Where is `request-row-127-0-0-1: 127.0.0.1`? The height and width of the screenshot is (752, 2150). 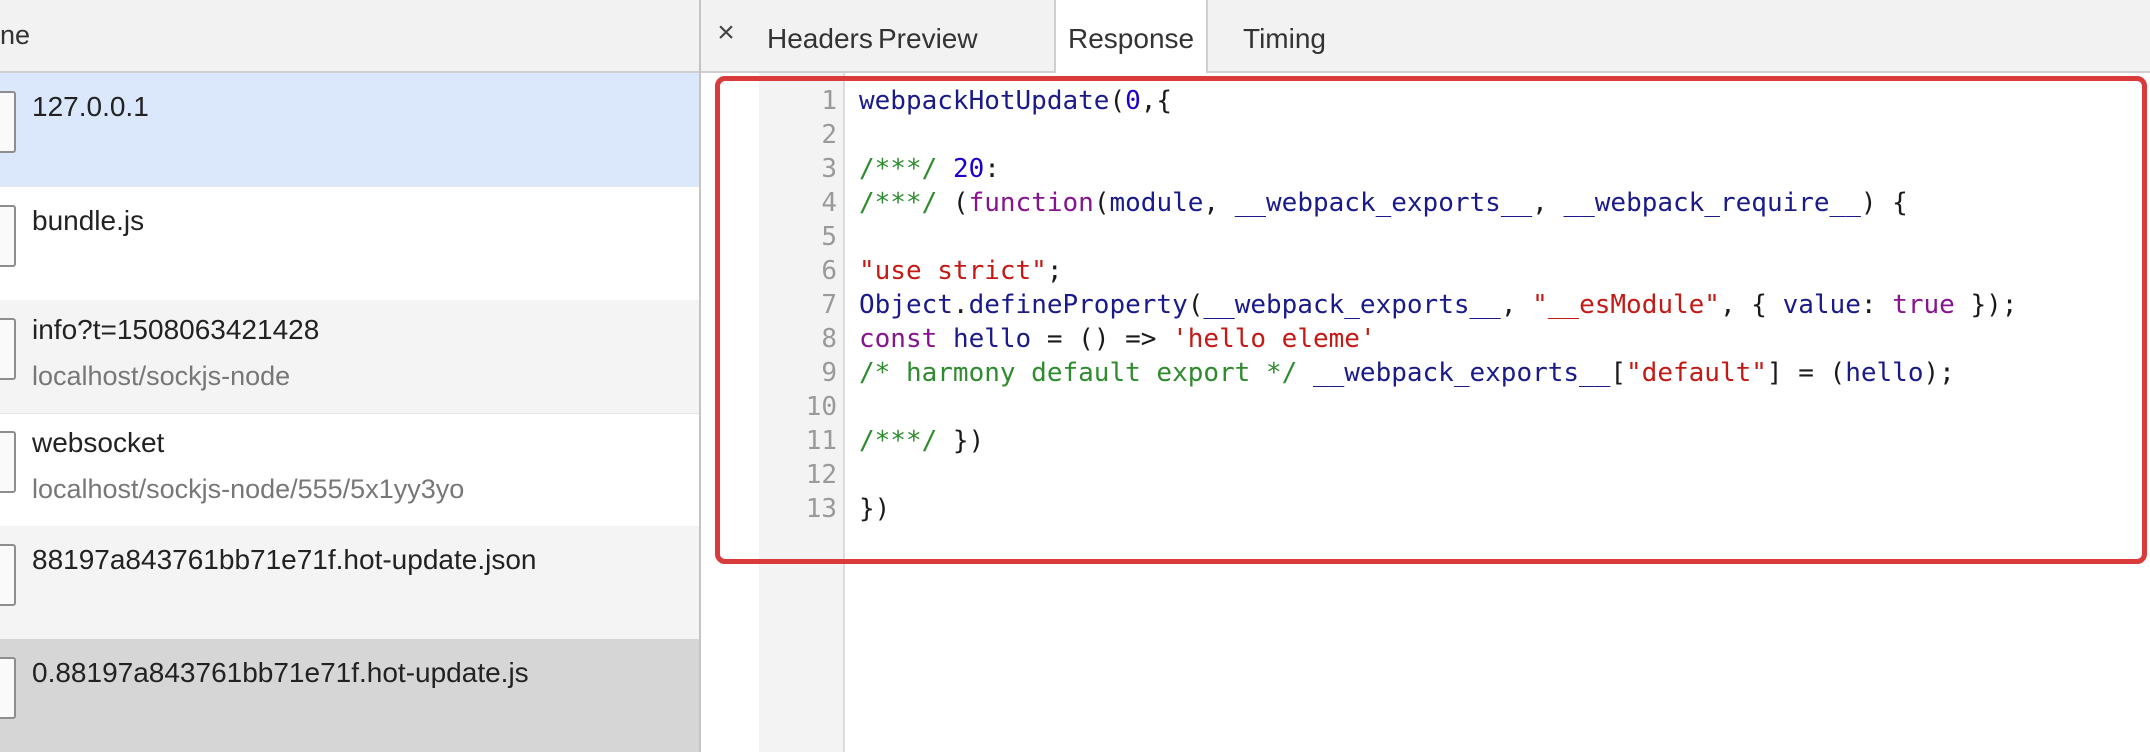
request-row-127-0-0-1: 127.0.0.1 is located at coordinates (349, 130).